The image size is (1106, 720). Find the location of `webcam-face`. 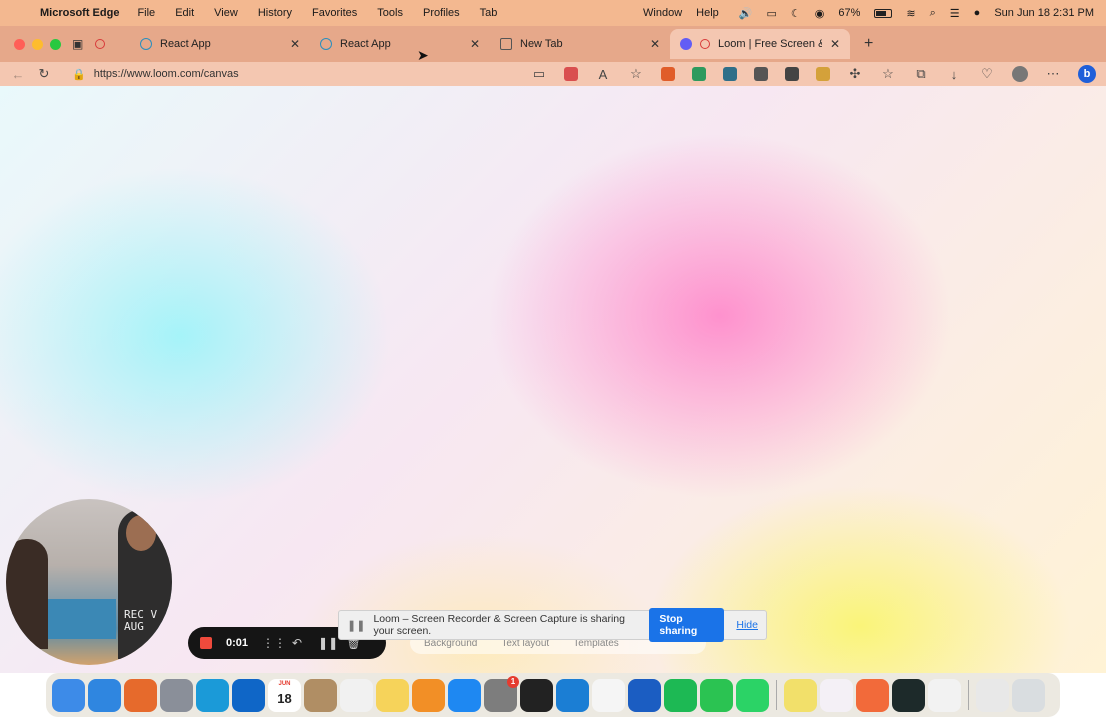

webcam-face is located at coordinates (141, 533).